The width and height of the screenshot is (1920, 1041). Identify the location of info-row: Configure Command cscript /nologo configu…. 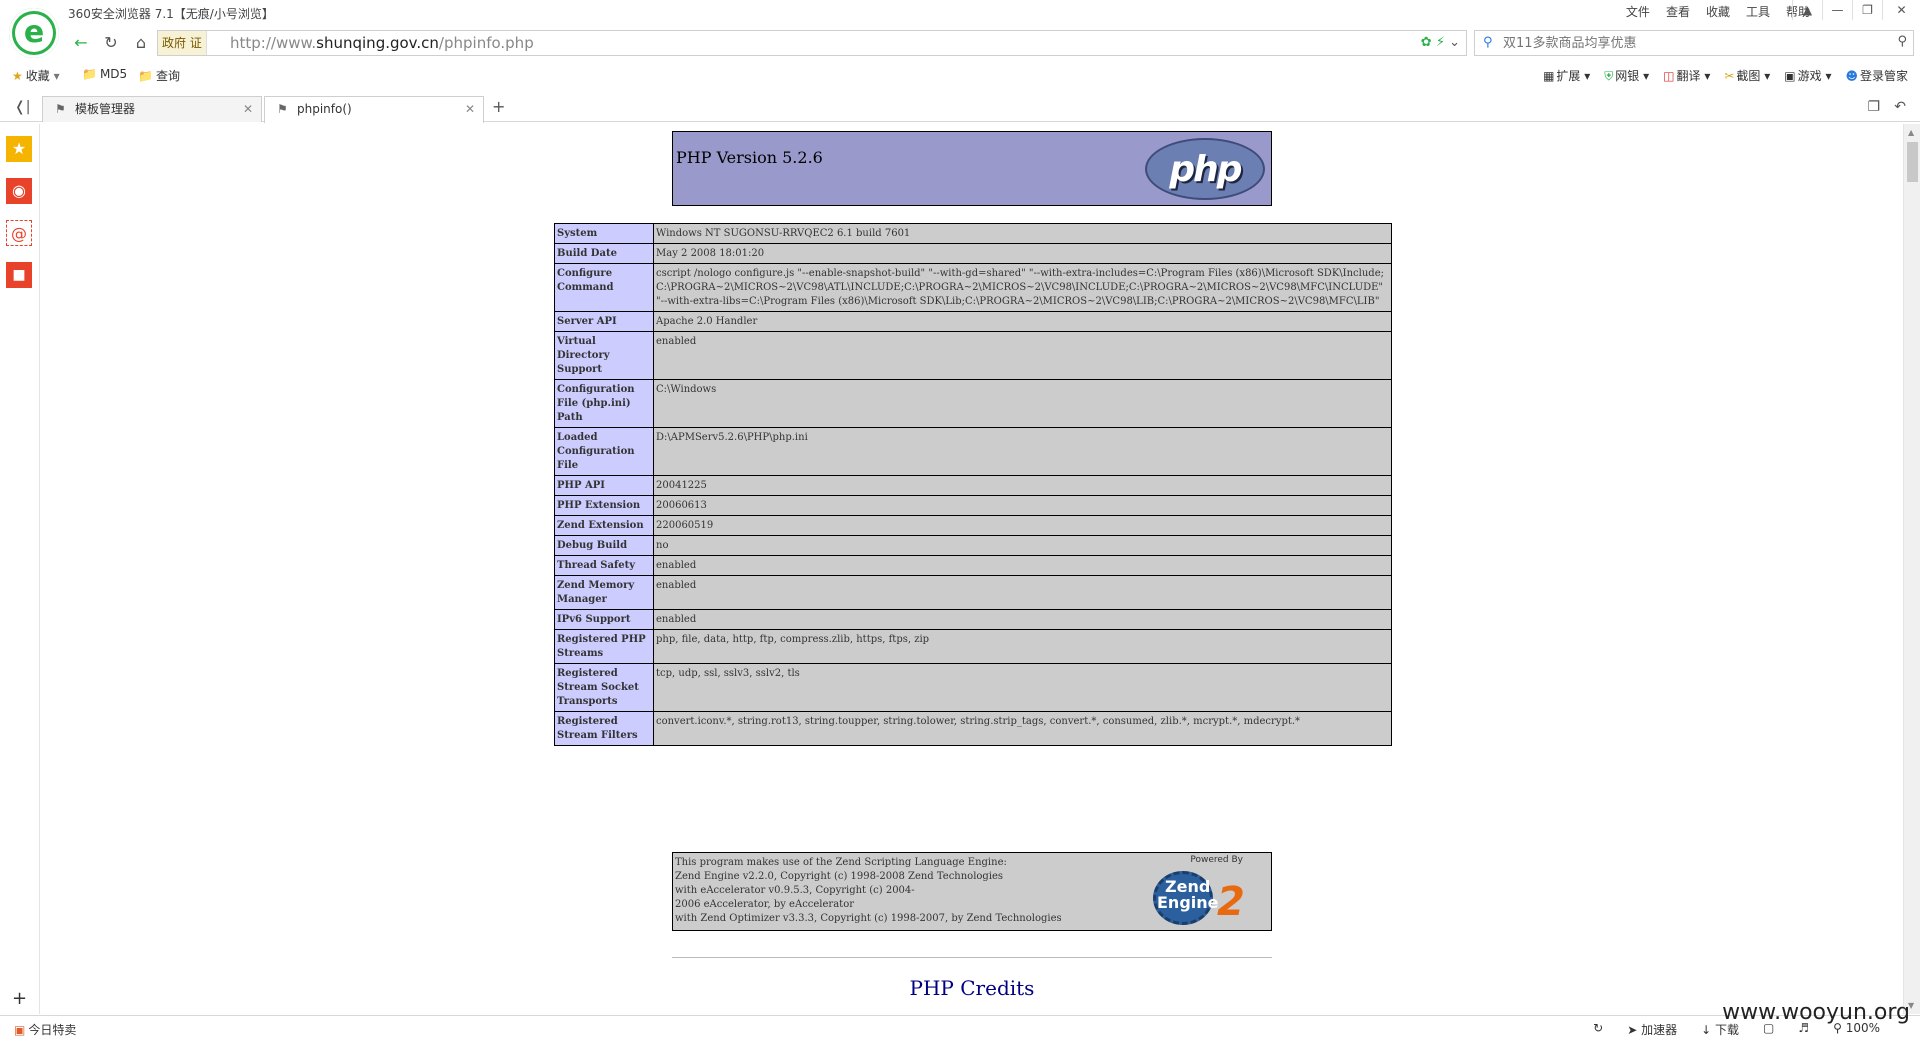
(973, 287).